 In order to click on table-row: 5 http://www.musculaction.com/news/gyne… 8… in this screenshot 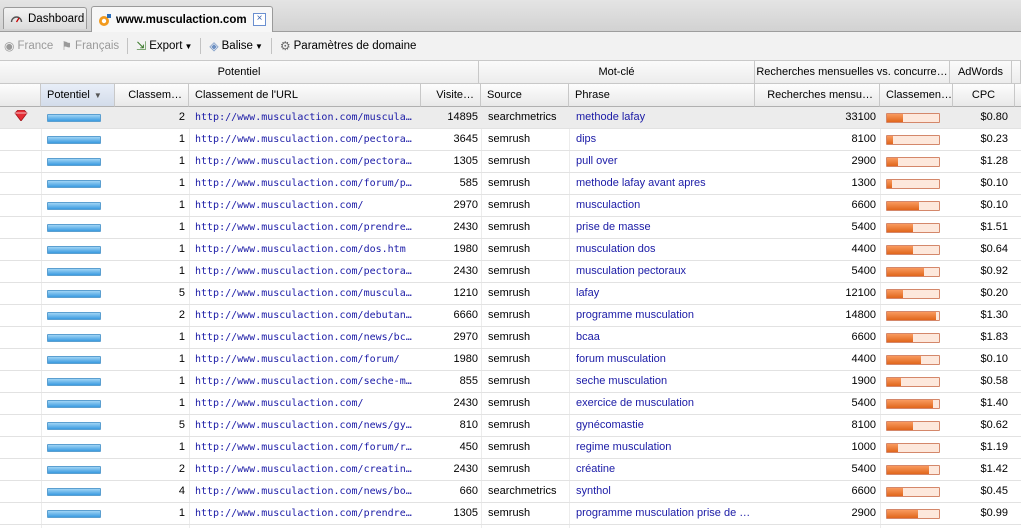, I will do `click(510, 426)`.